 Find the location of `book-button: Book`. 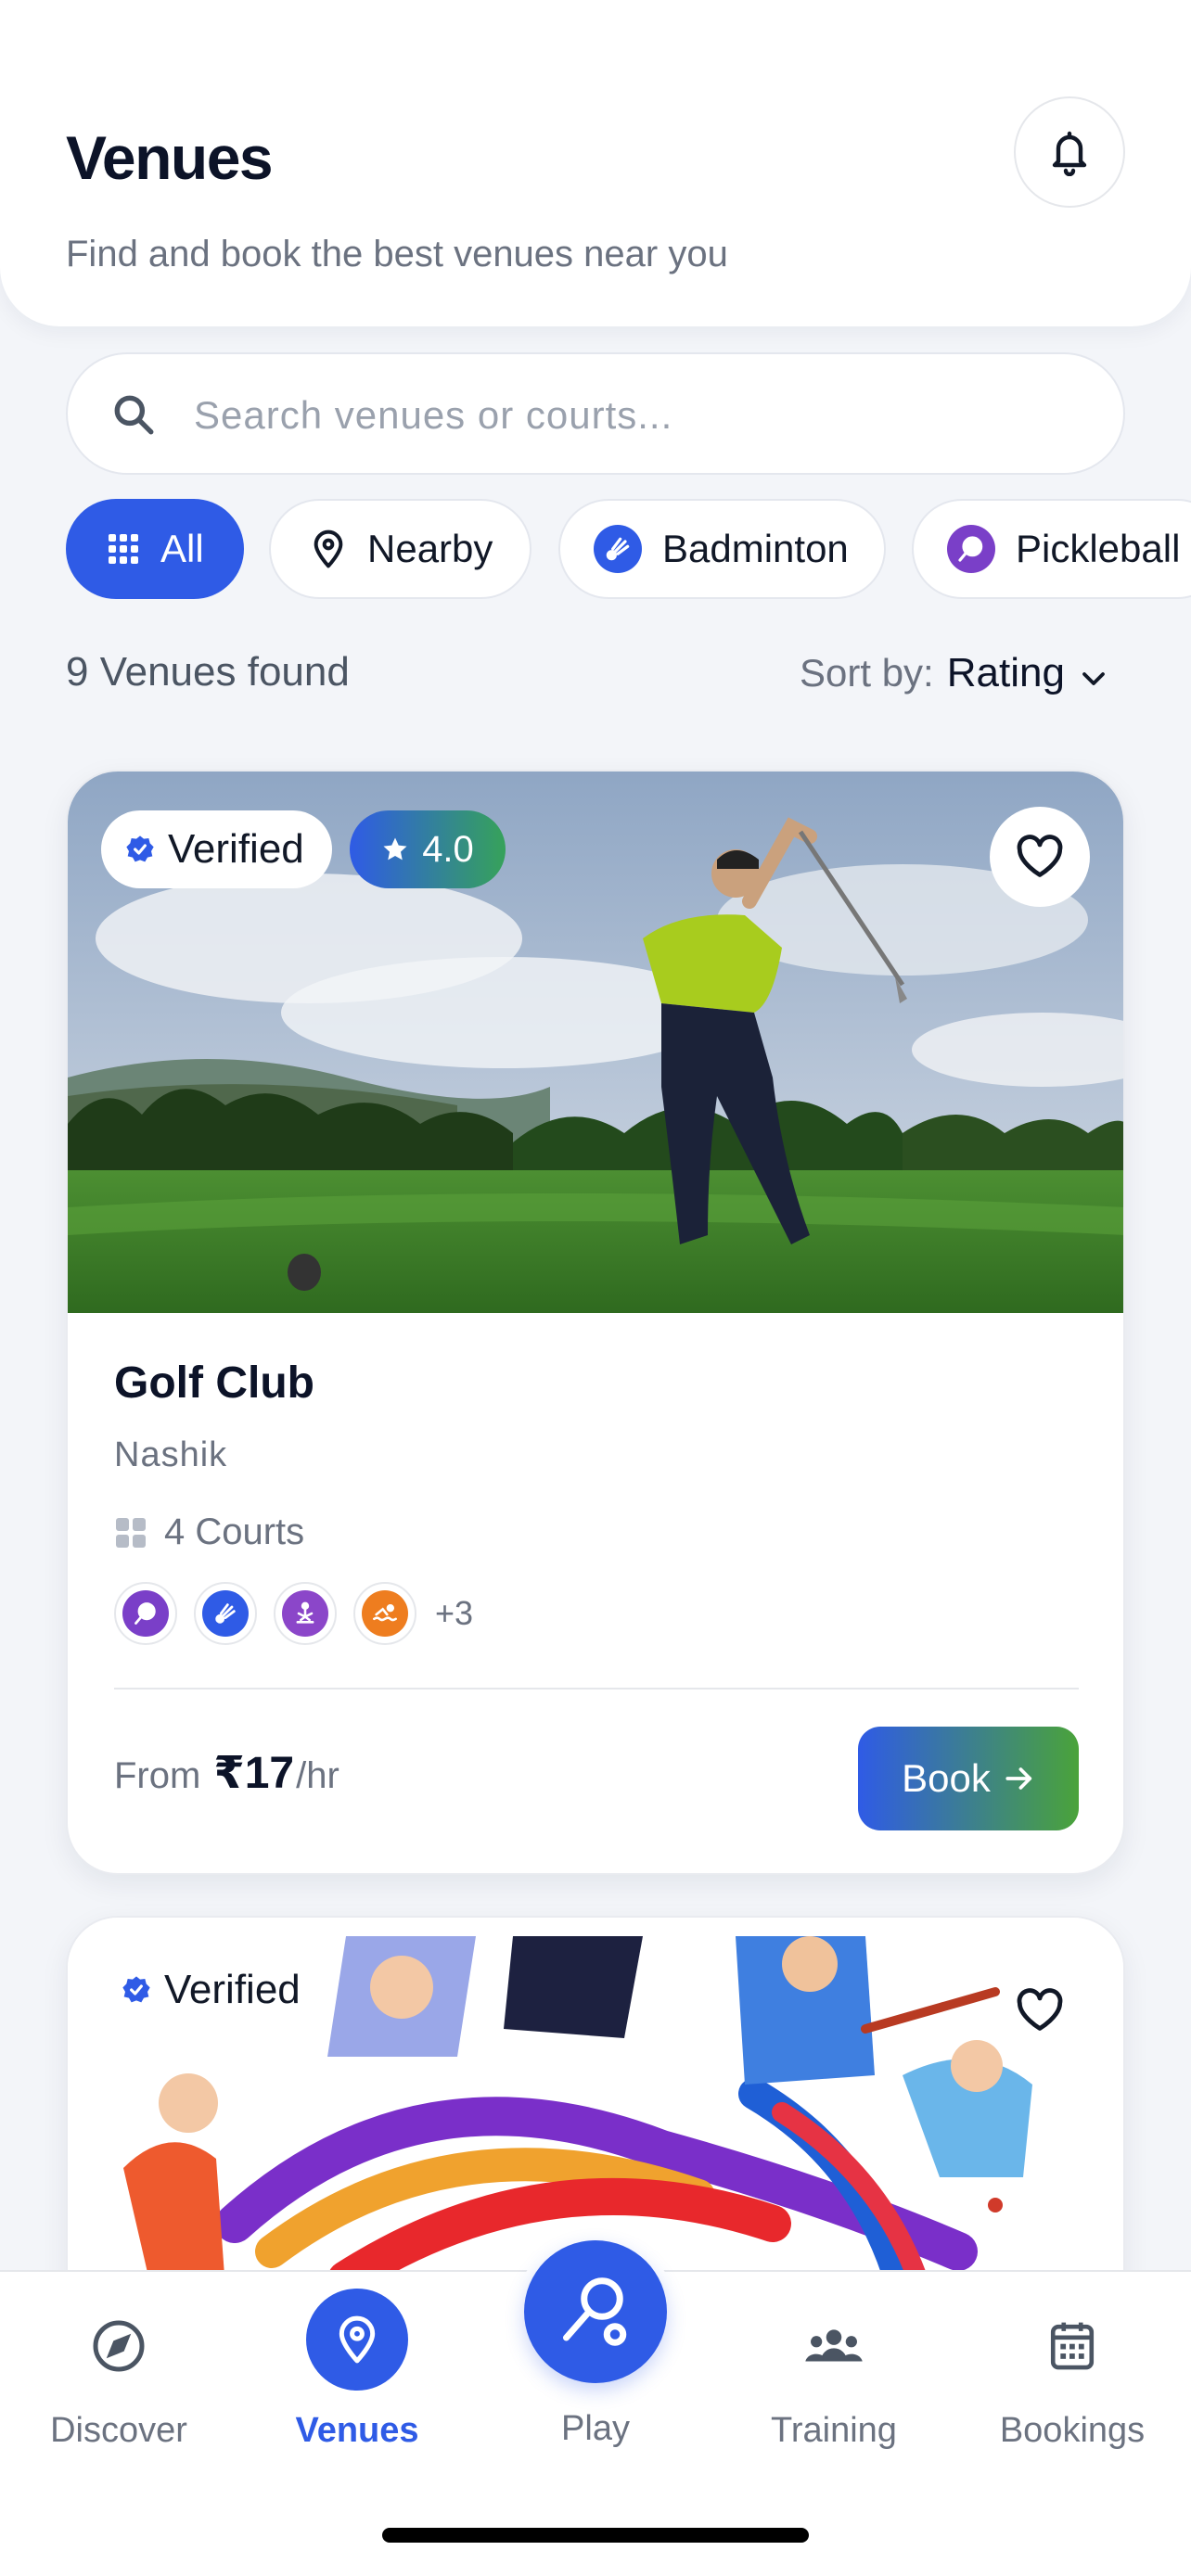

book-button: Book is located at coordinates (969, 1779).